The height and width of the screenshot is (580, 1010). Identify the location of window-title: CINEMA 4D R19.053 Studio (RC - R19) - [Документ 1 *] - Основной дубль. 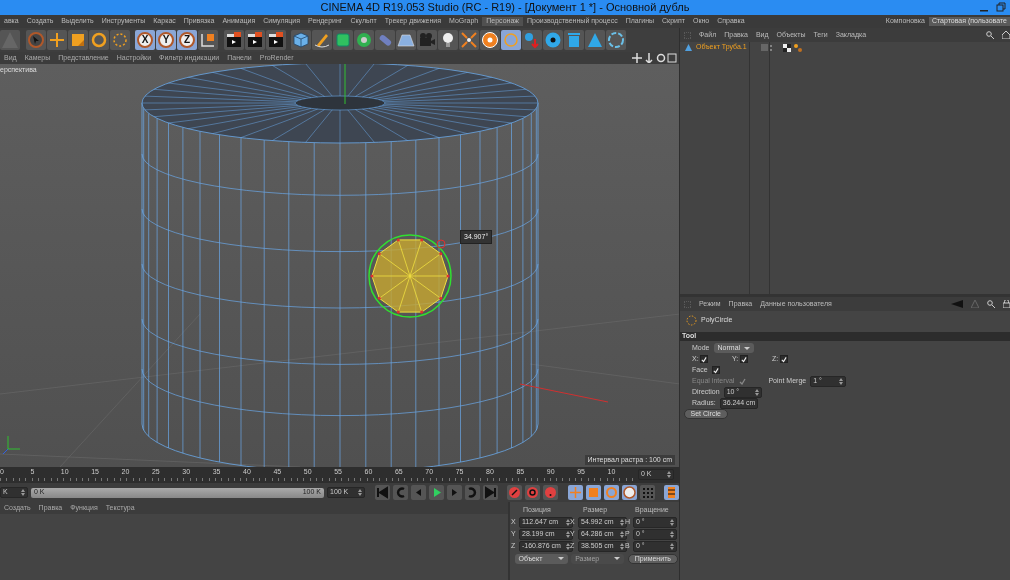
(505, 7).